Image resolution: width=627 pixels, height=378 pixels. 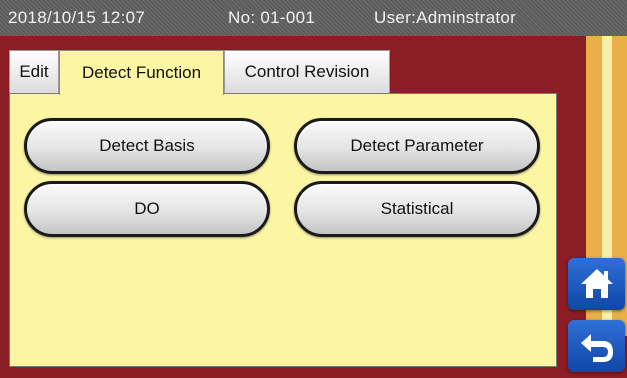 I want to click on statistical-button: Statistical, so click(x=417, y=209).